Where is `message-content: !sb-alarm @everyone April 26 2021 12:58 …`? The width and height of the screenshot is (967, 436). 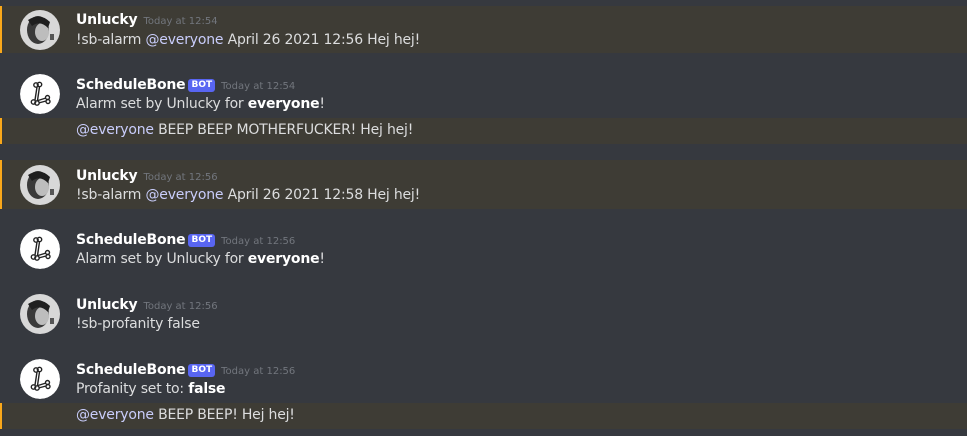 message-content: !sb-alarm @everyone April 26 2021 12:58 … is located at coordinates (248, 195).